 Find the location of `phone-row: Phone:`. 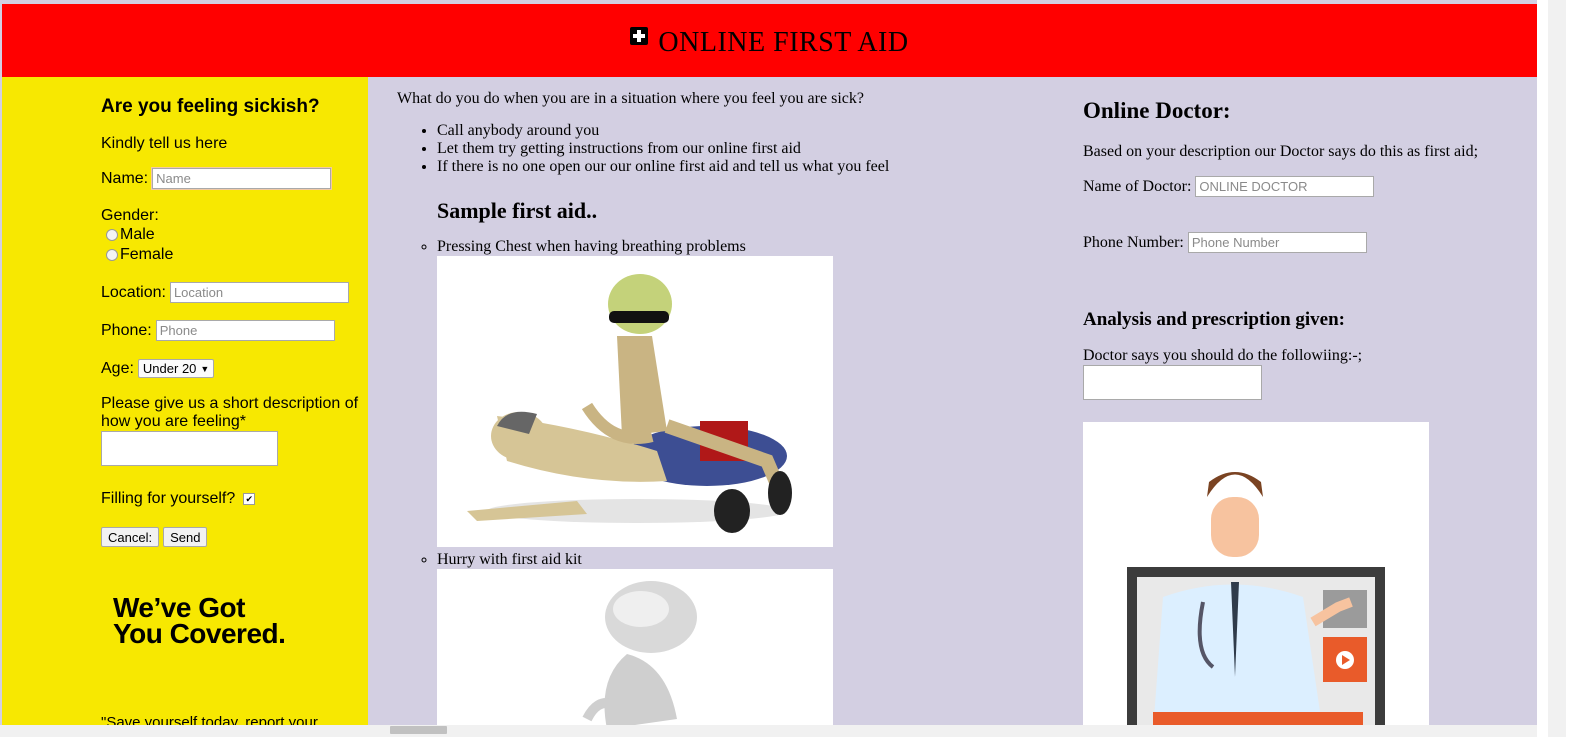

phone-row: Phone: is located at coordinates (218, 330).